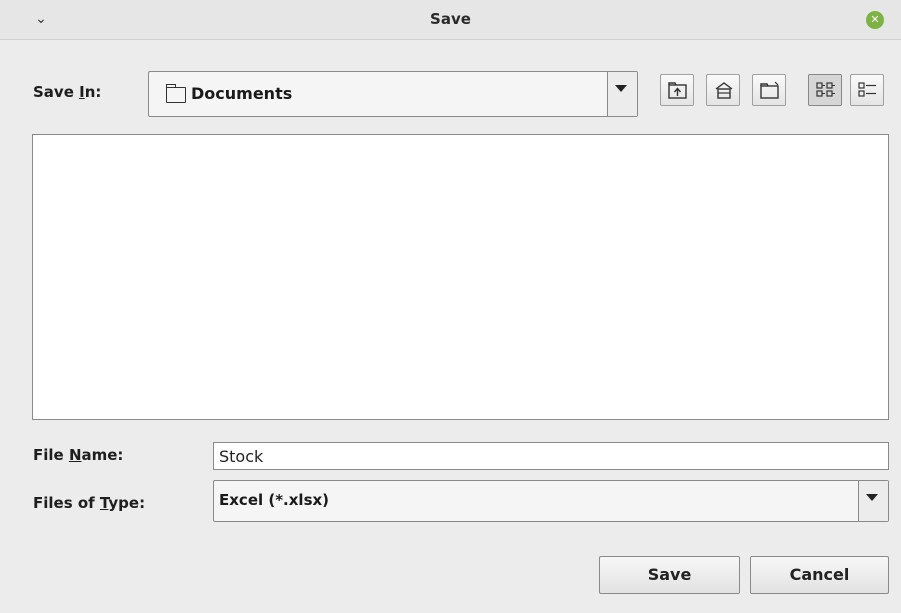 The height and width of the screenshot is (613, 901). I want to click on save-in-folder: Documents, so click(242, 93).